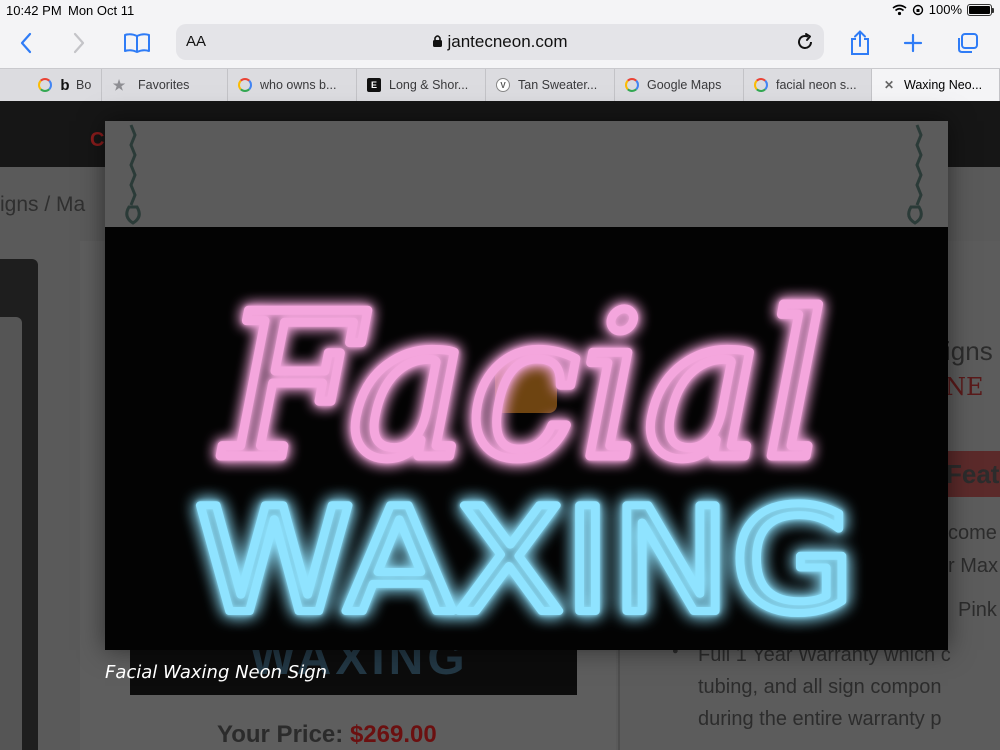 The image size is (1000, 750). I want to click on bing-icon: b, so click(65, 85).